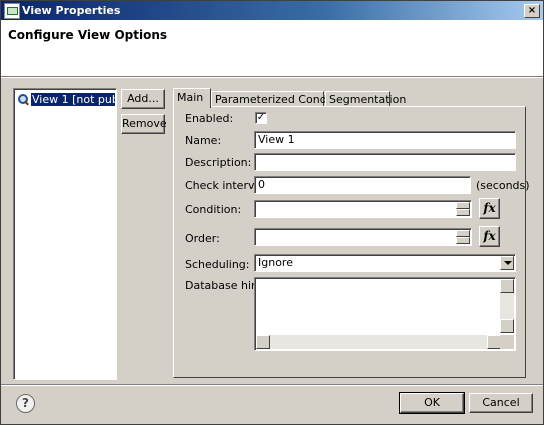 The width and height of the screenshot is (544, 425). What do you see at coordinates (272, 10) in the screenshot?
I see `title-bar: View Properties ×` at bounding box center [272, 10].